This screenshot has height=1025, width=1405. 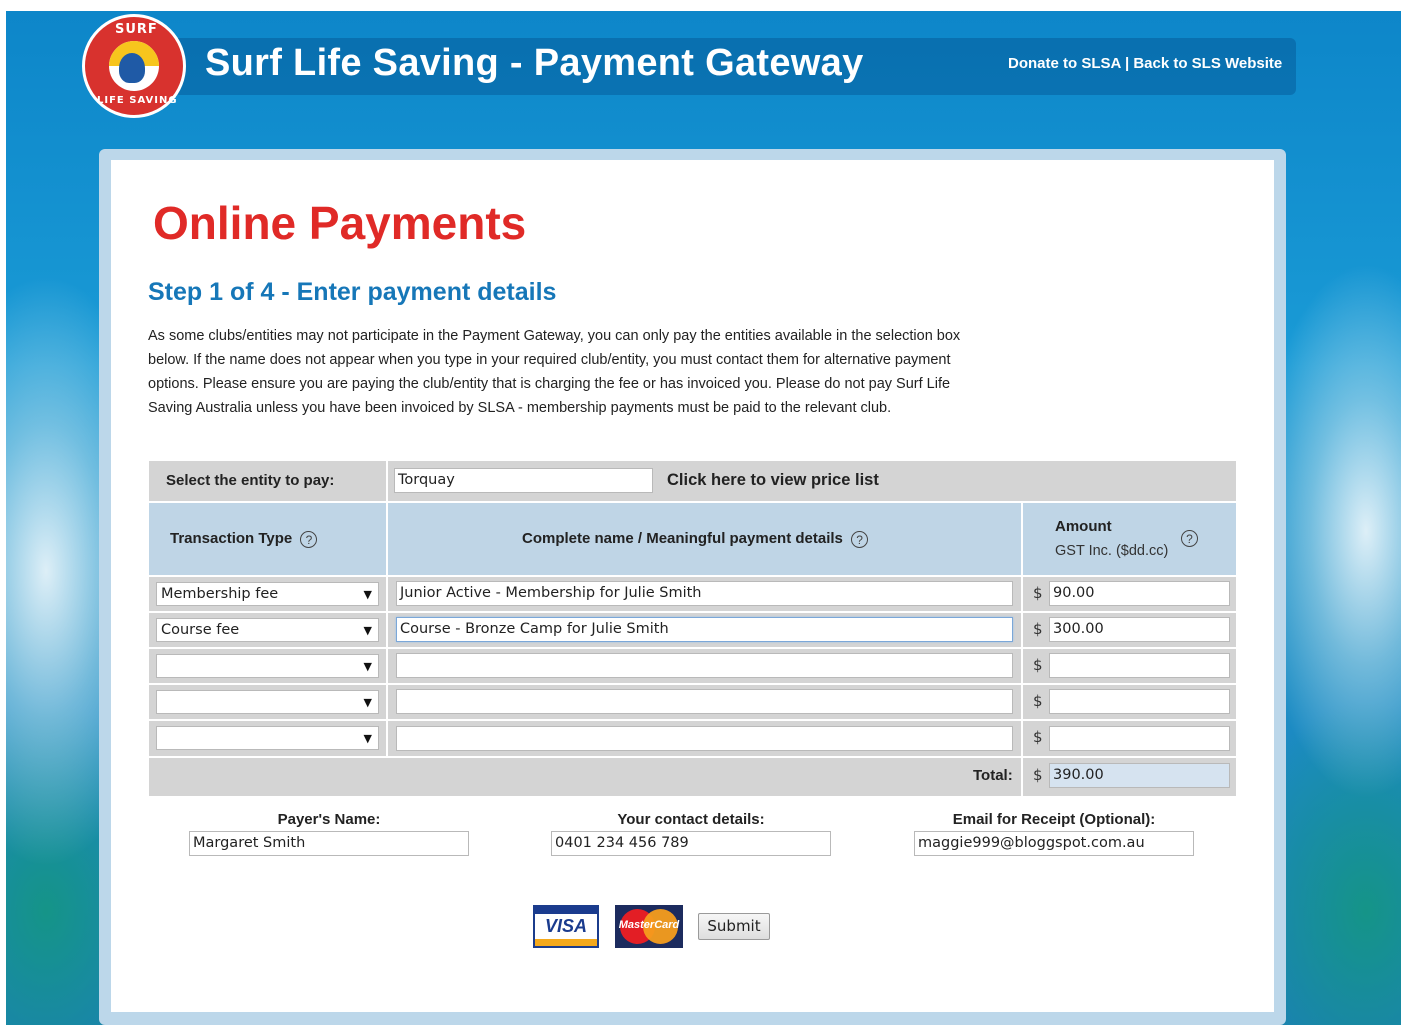 I want to click on visa-logo-icon: VISA, so click(x=566, y=926).